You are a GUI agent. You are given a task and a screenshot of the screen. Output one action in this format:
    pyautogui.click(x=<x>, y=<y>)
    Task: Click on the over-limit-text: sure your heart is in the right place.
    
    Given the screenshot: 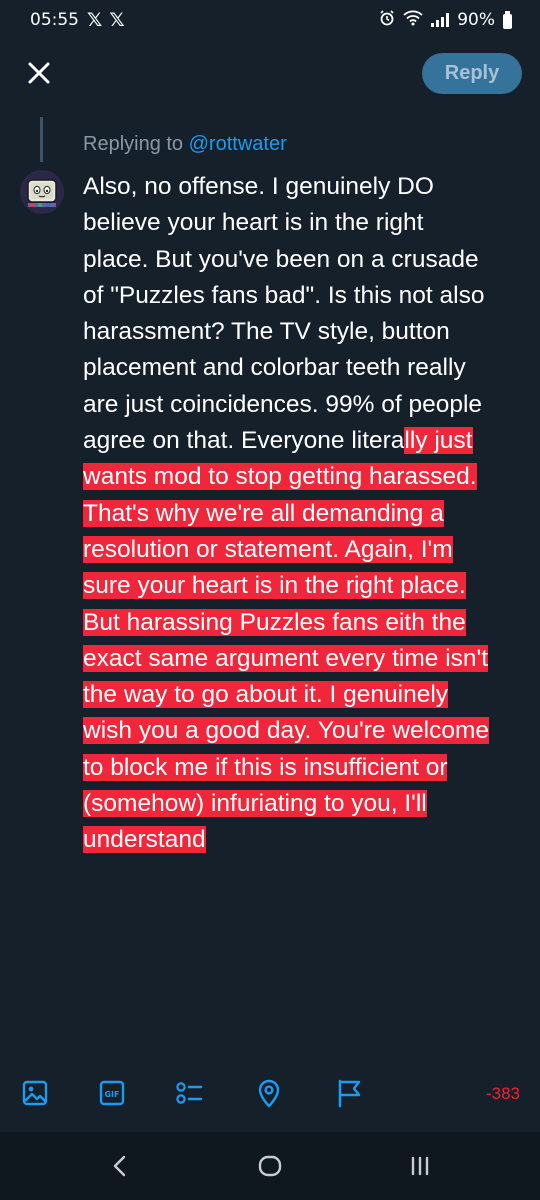 What is the action you would take?
    pyautogui.click(x=274, y=586)
    